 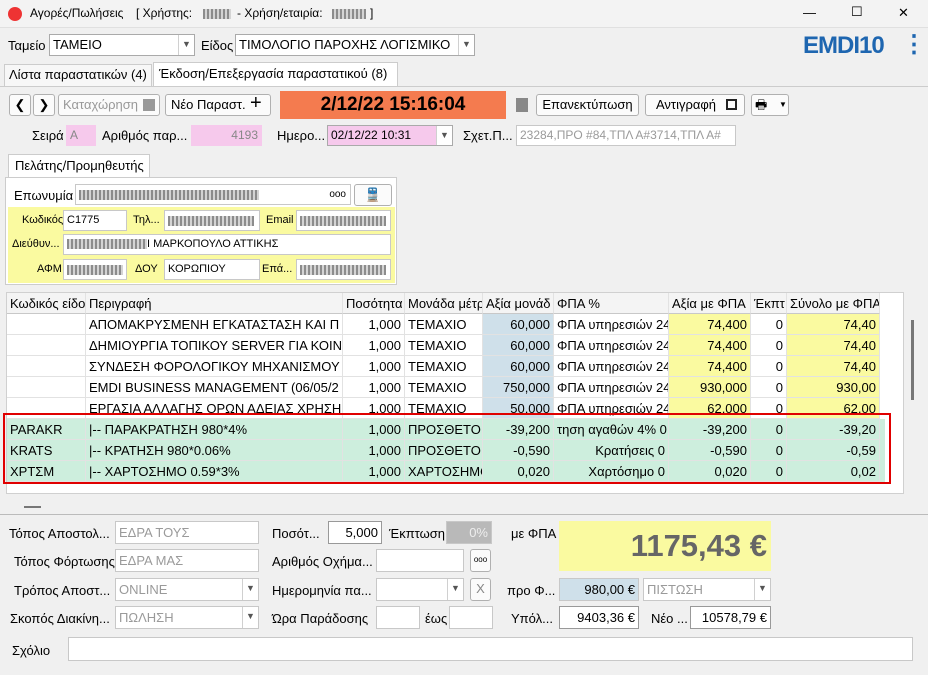 I want to click on tameio-select: ΤΑΜΕΙΟ ▼, so click(x=122, y=45).